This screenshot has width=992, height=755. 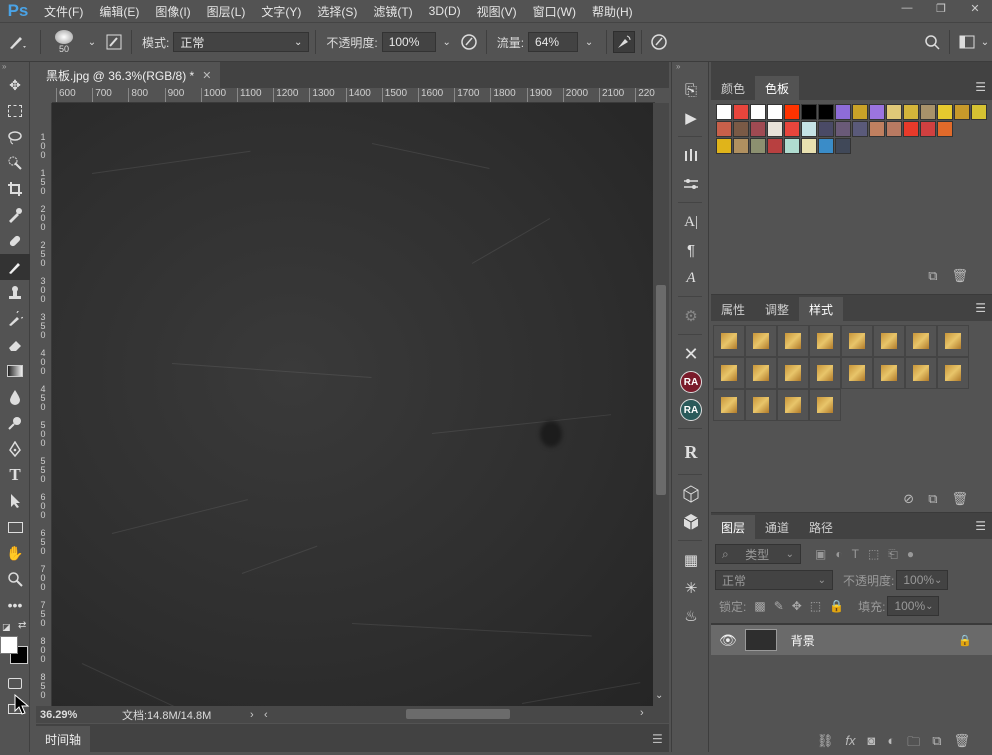 What do you see at coordinates (612, 11) in the screenshot?
I see `menu-help: 帮助(H)` at bounding box center [612, 11].